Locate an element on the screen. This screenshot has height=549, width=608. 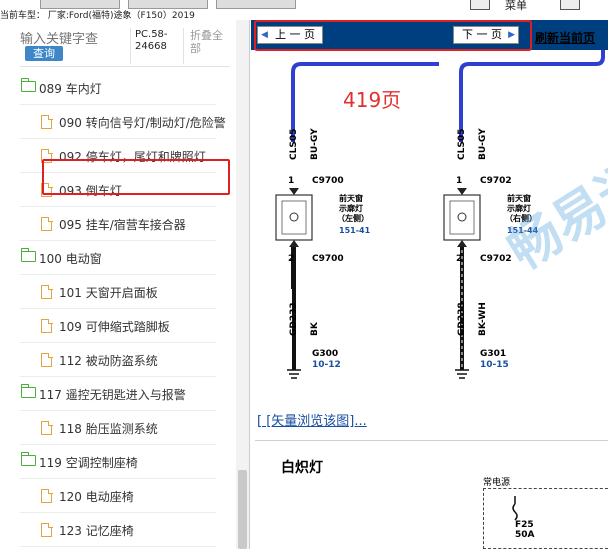
wire-color: BK is located at coordinates (315, 328).